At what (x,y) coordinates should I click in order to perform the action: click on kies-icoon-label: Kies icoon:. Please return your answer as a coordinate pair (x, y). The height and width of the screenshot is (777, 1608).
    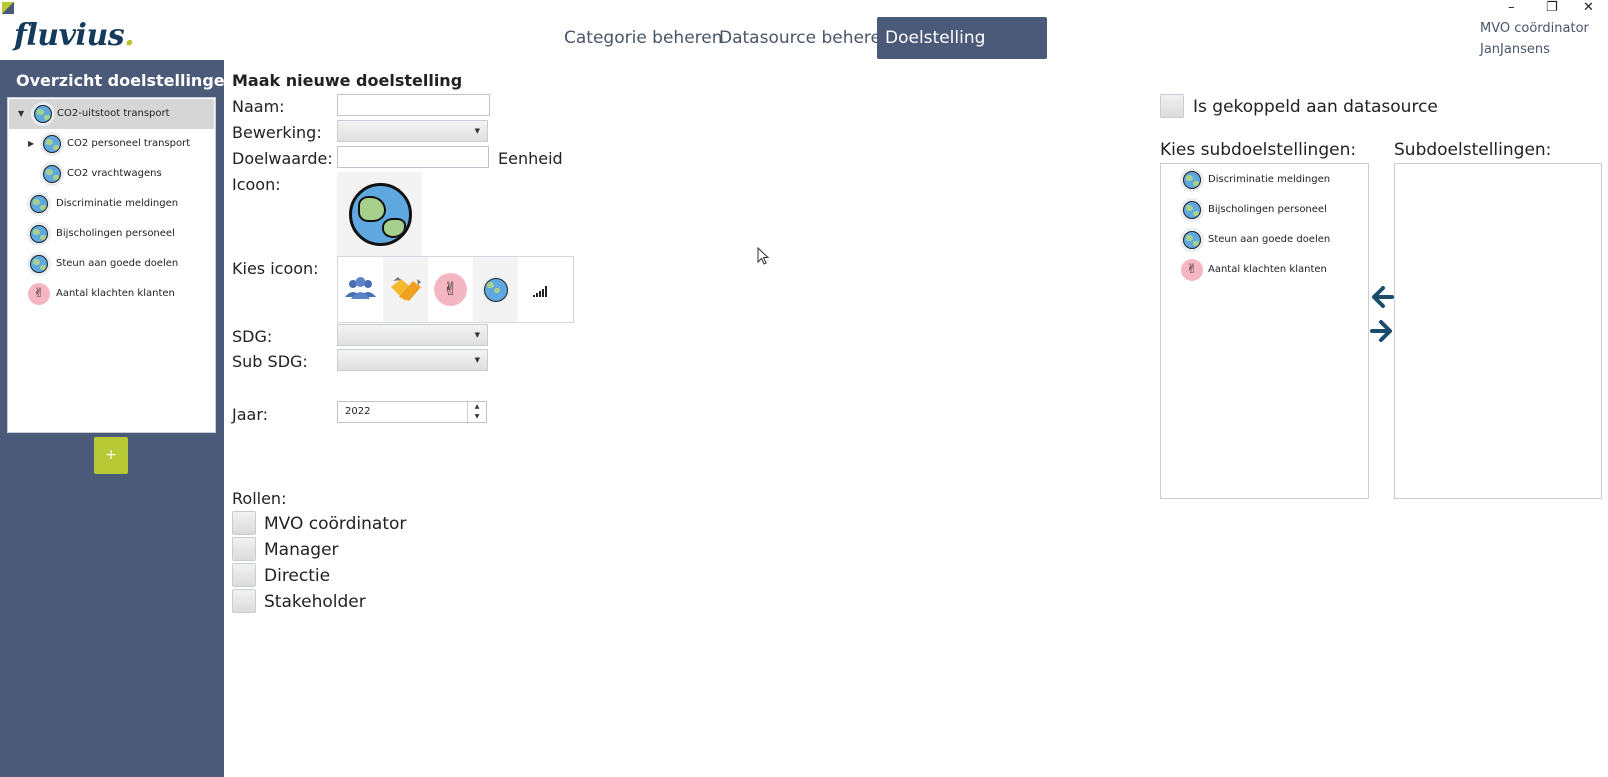
    Looking at the image, I should click on (275, 268).